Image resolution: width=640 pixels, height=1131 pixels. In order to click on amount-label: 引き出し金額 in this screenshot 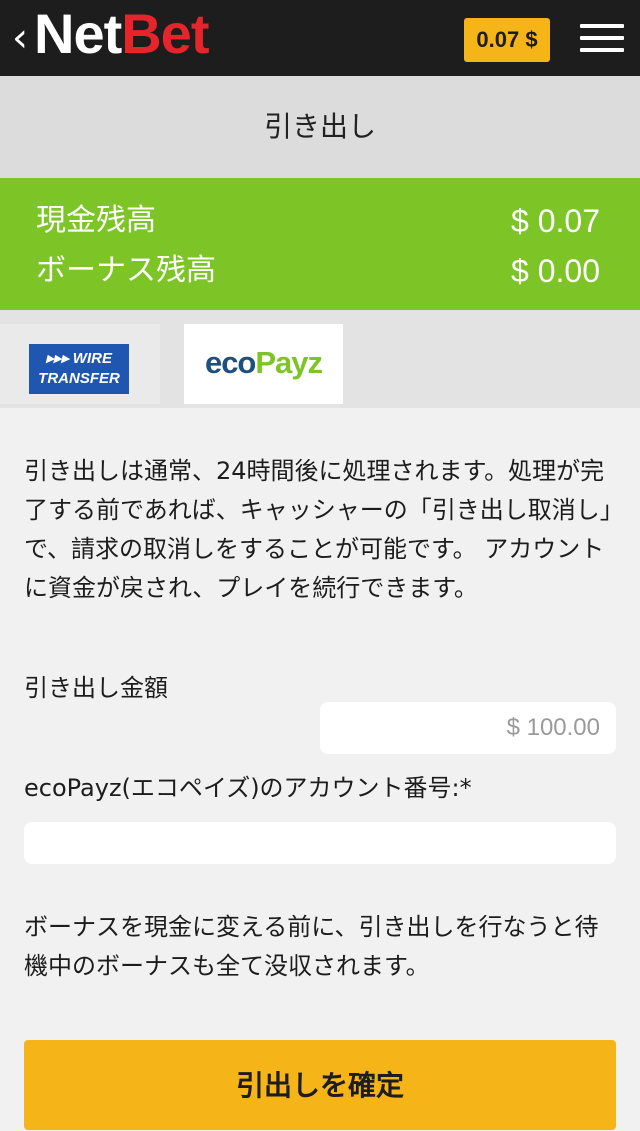, I will do `click(96, 688)`.